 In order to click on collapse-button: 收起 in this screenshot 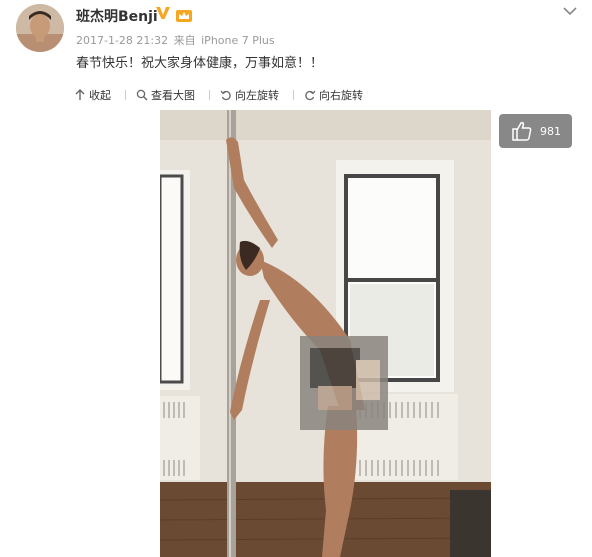, I will do `click(92, 95)`.